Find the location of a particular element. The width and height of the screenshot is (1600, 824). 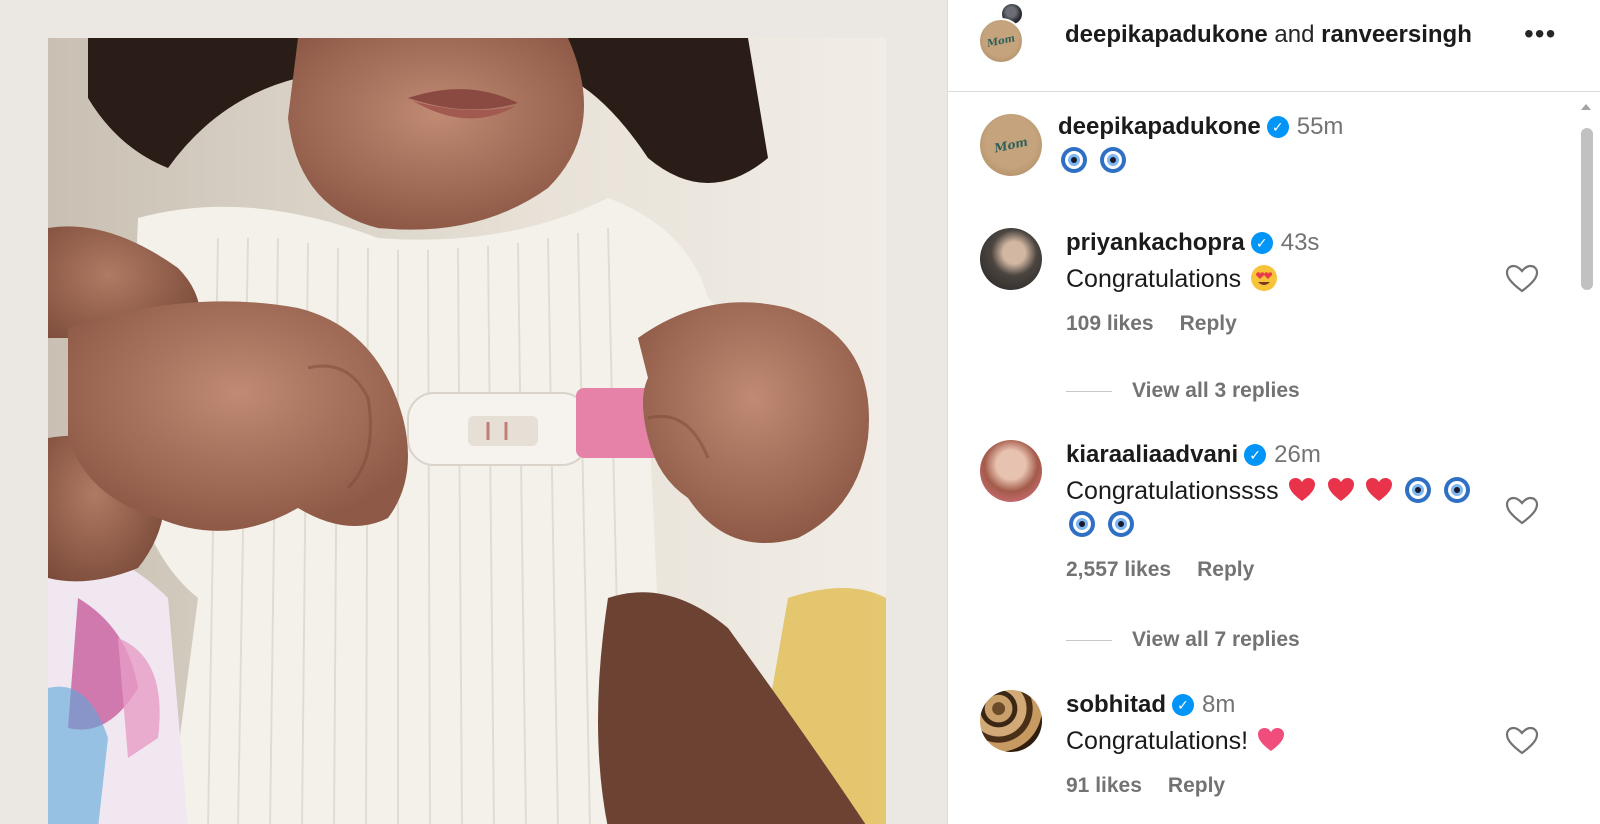

comments-scrollbar is located at coordinates (1586, 462).